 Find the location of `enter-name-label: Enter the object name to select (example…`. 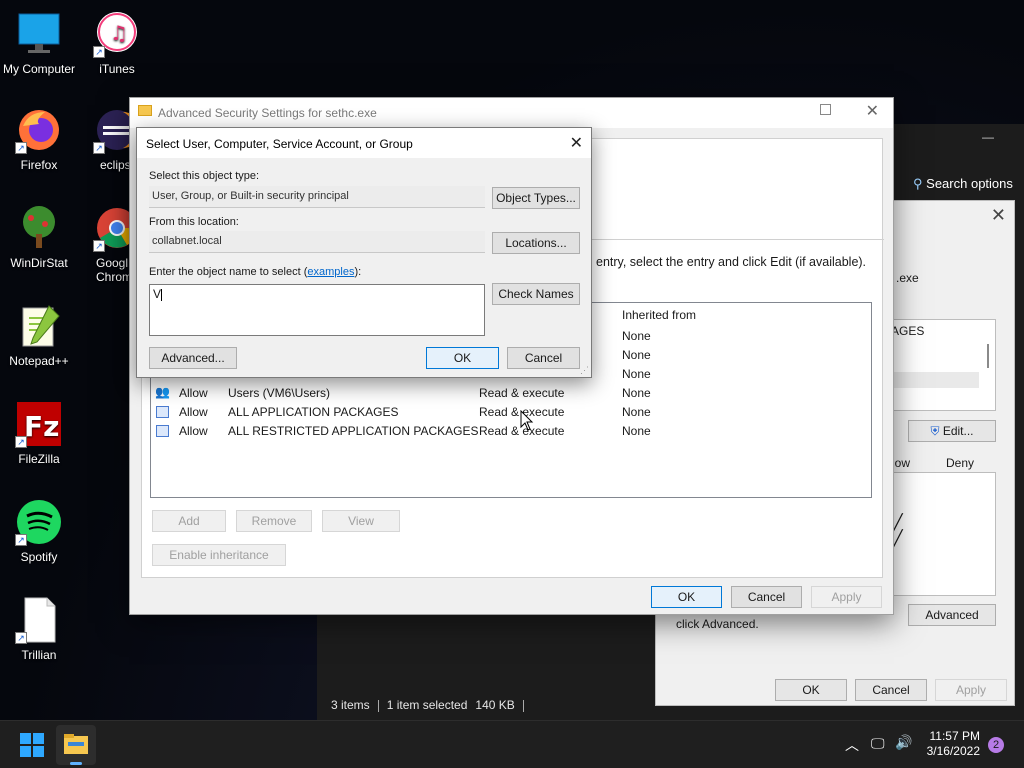

enter-name-label: Enter the object name to select (example… is located at coordinates (255, 272).